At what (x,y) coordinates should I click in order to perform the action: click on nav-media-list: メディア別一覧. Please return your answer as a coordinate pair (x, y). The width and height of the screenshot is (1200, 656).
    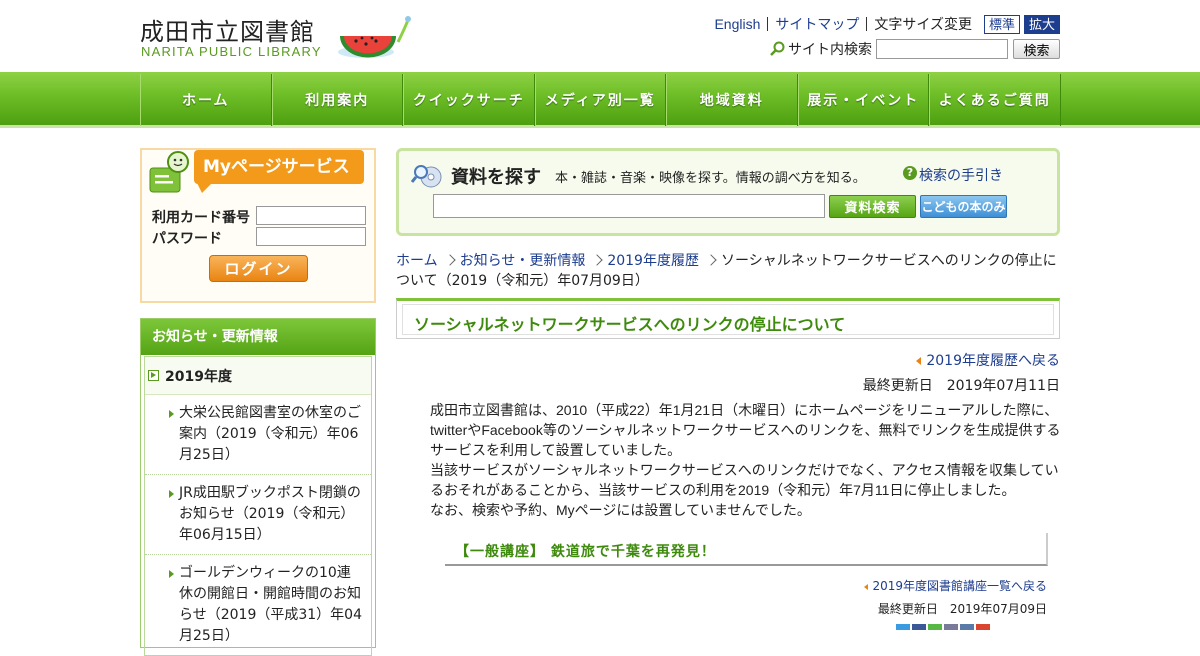
    Looking at the image, I should click on (600, 100).